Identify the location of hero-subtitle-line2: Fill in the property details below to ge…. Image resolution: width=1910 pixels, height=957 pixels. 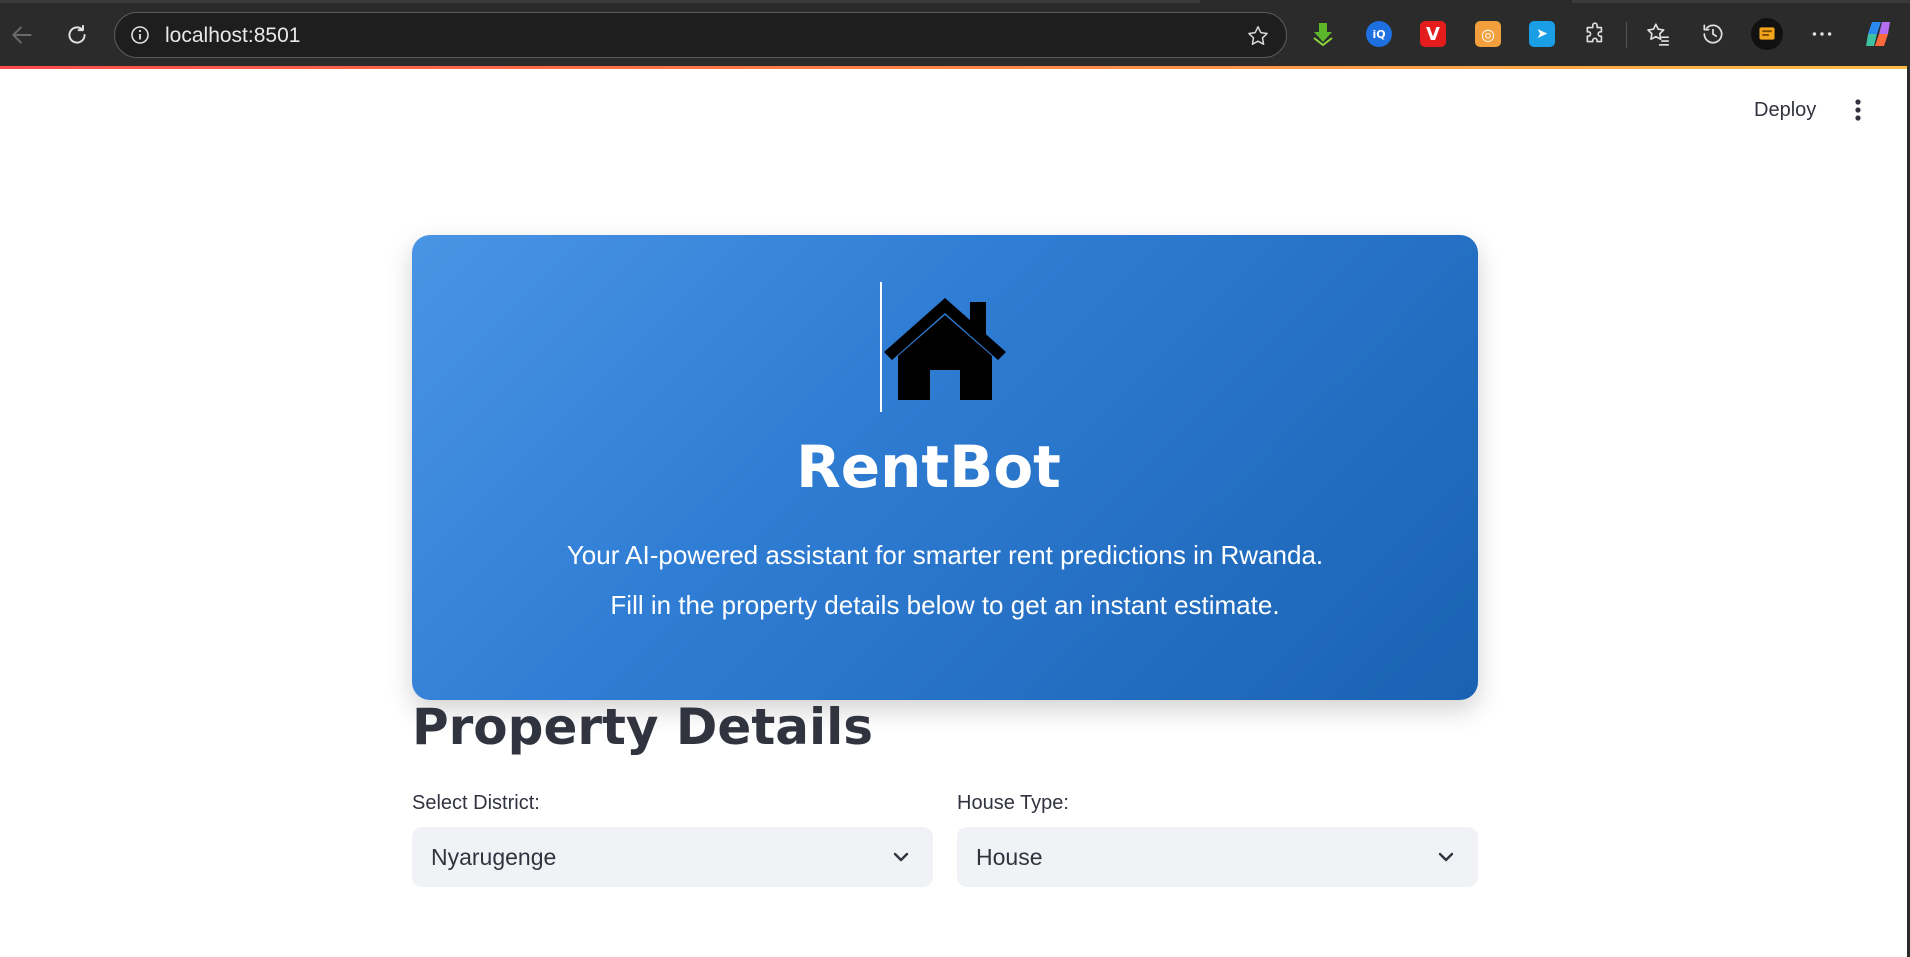
(945, 605).